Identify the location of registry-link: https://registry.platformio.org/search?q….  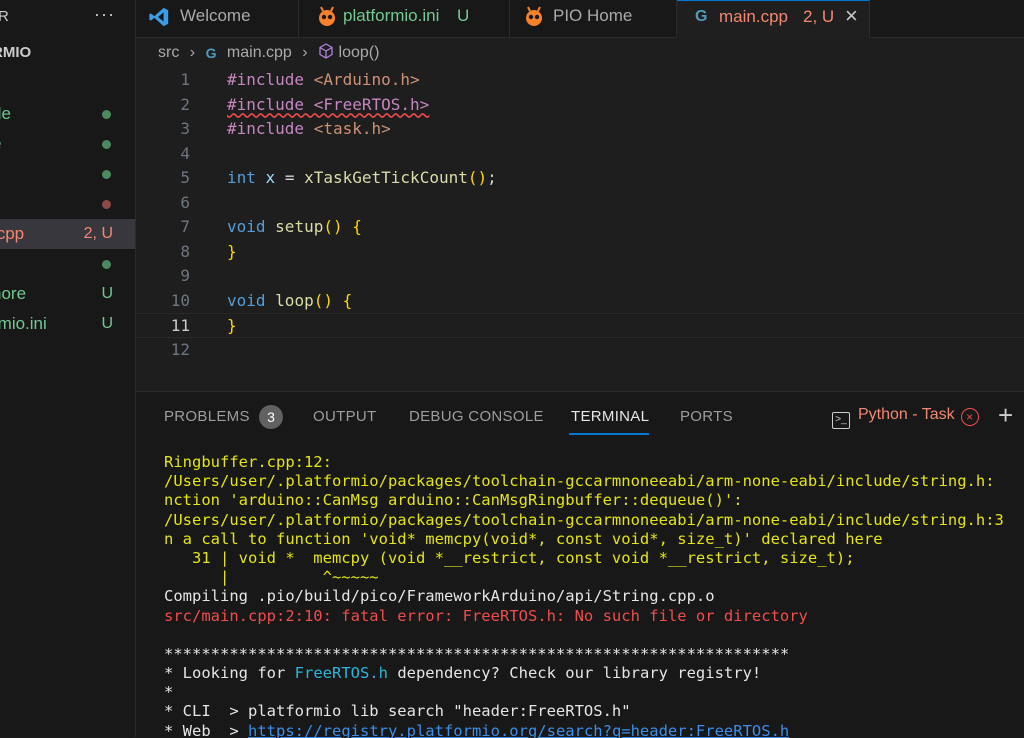
(518, 730).